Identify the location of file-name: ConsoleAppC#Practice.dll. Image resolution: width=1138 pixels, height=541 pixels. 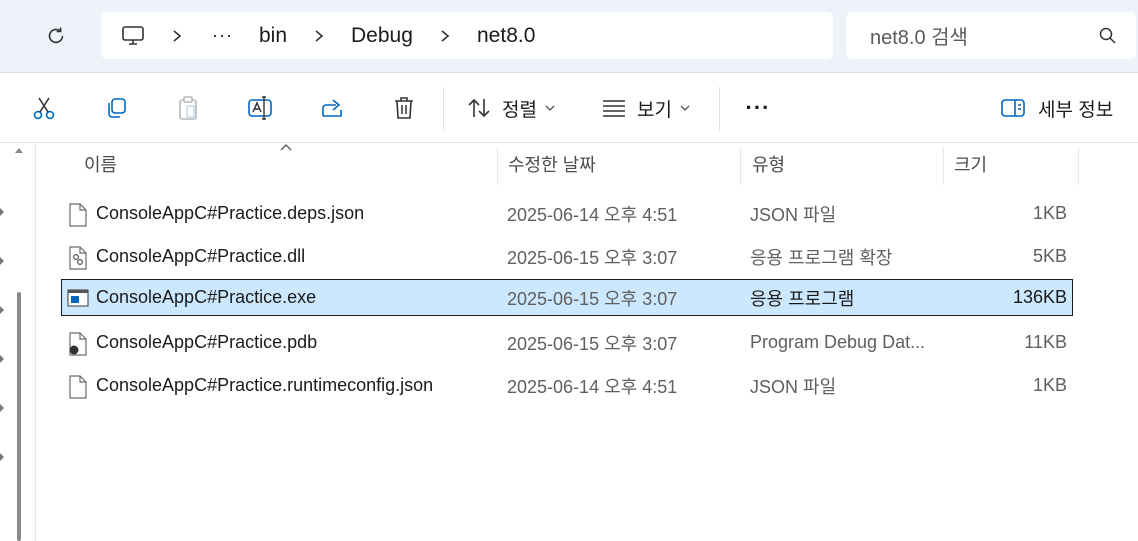
(201, 256).